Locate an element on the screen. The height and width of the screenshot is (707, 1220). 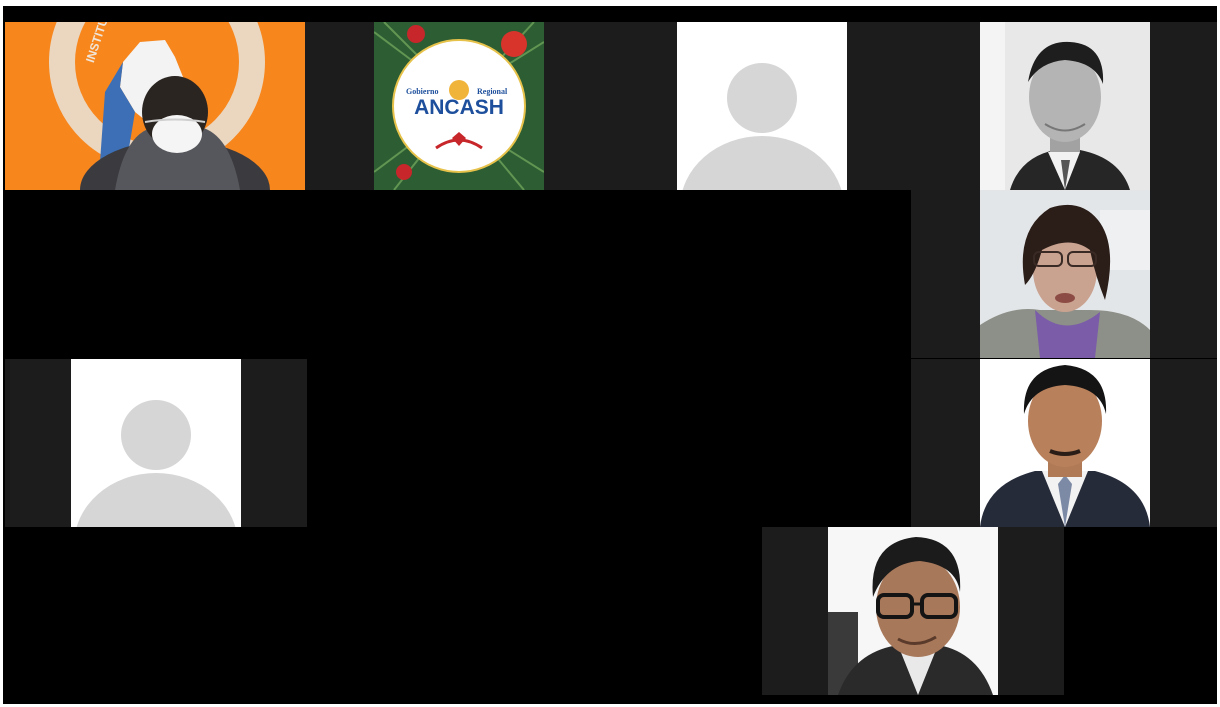
participant-tile-woman is located at coordinates (1064, 274).